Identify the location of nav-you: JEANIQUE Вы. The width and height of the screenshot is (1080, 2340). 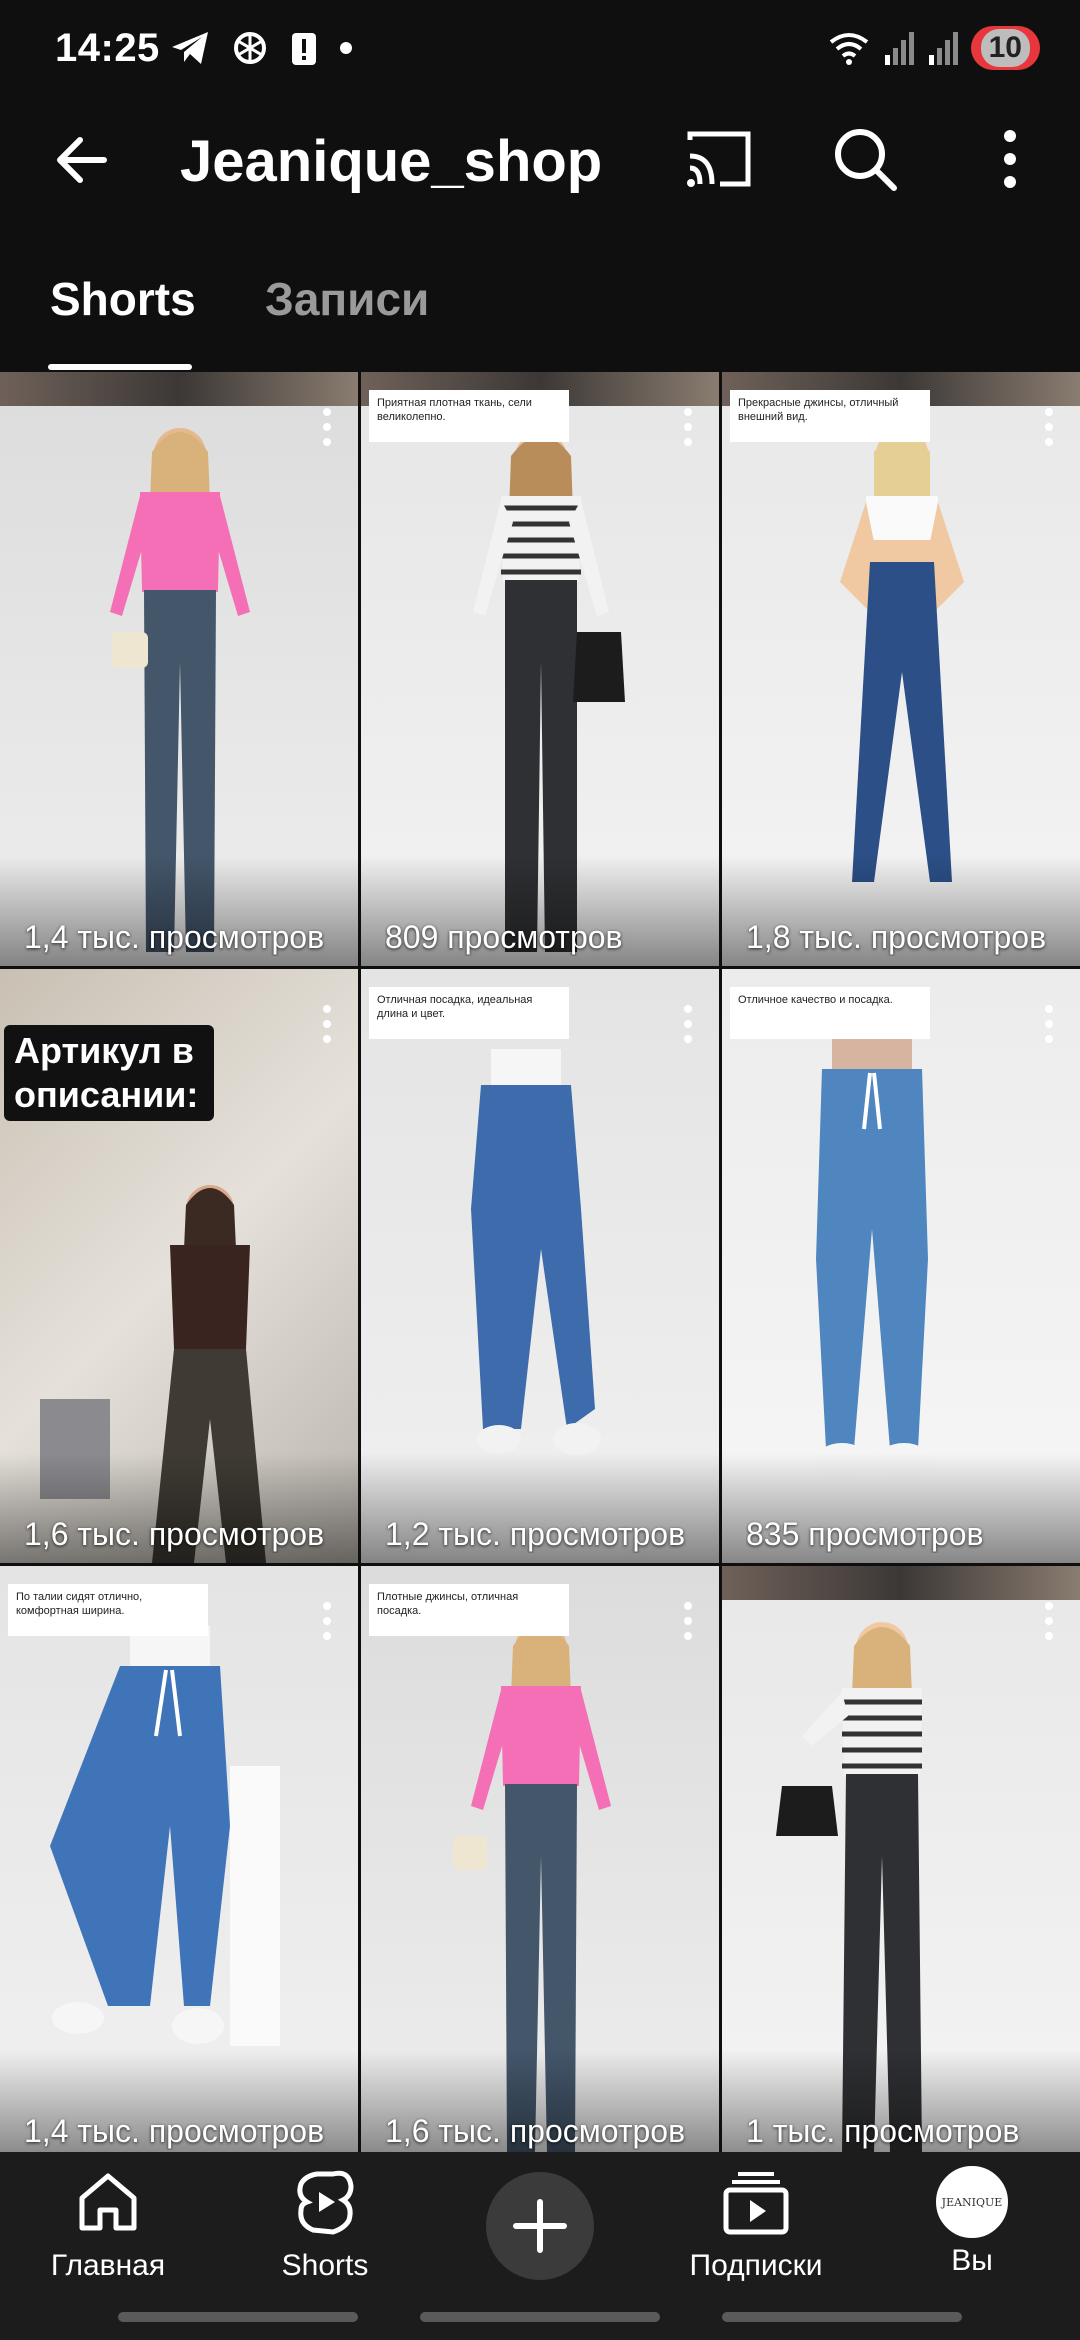
(972, 2222).